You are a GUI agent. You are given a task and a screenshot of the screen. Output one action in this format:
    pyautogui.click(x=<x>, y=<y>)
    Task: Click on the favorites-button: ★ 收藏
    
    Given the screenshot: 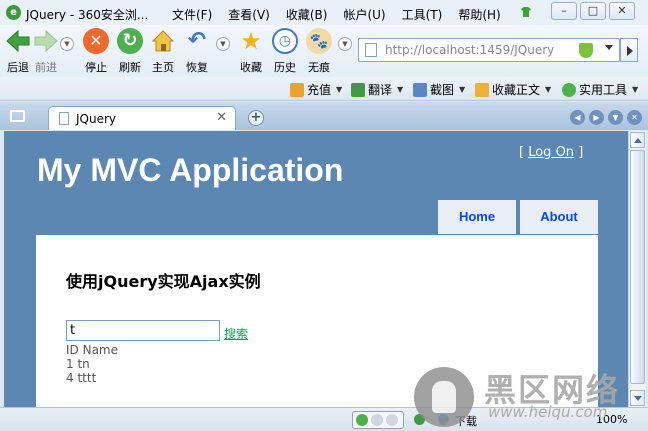 What is the action you would take?
    pyautogui.click(x=251, y=51)
    